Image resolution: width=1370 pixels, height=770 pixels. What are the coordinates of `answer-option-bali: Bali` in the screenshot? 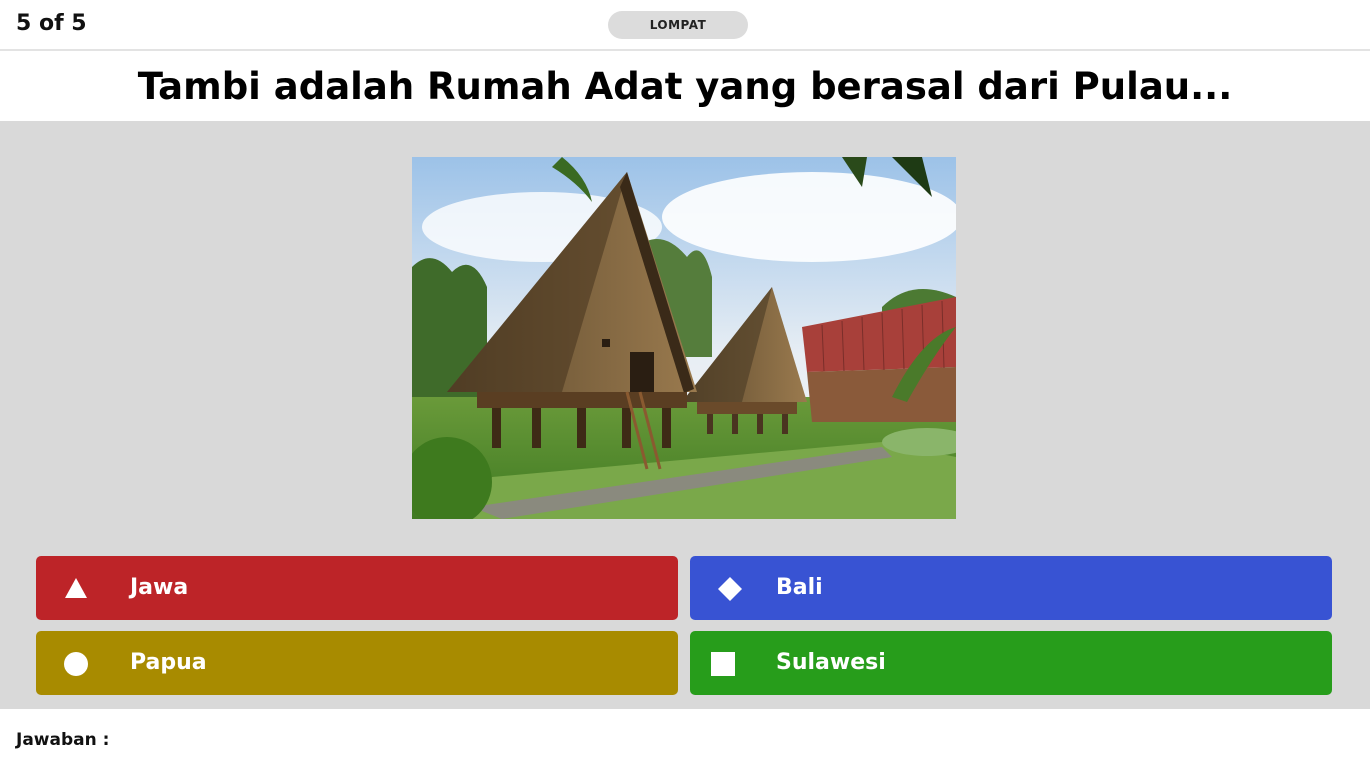 It's located at (1011, 588).